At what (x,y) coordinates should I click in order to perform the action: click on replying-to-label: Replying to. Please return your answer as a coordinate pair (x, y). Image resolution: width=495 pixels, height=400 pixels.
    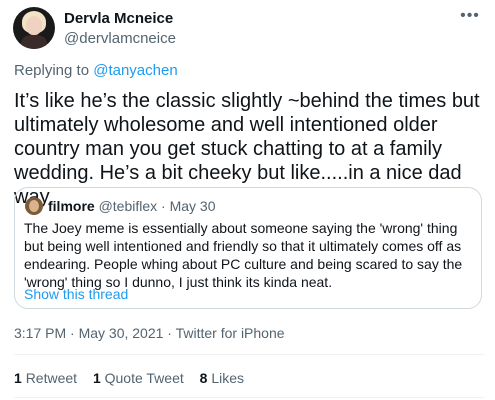
    Looking at the image, I should click on (54, 70).